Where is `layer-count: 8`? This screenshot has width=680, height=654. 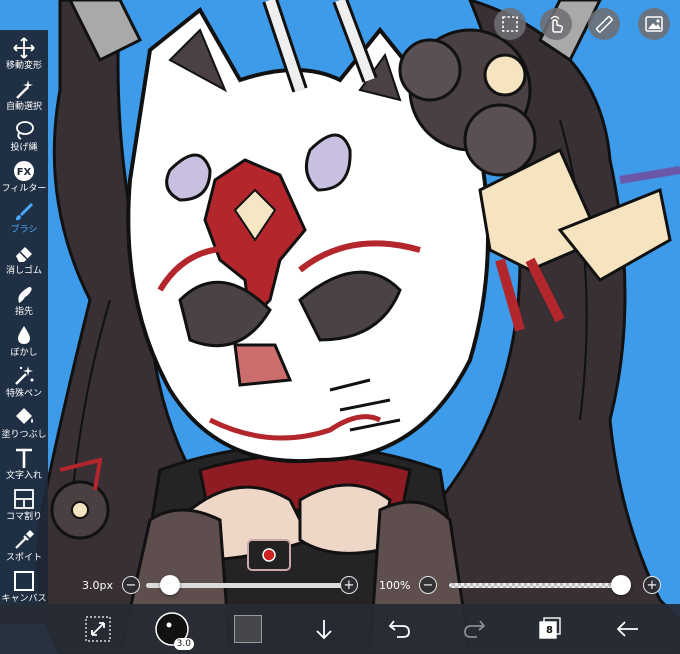
layer-count: 8 is located at coordinates (549, 630).